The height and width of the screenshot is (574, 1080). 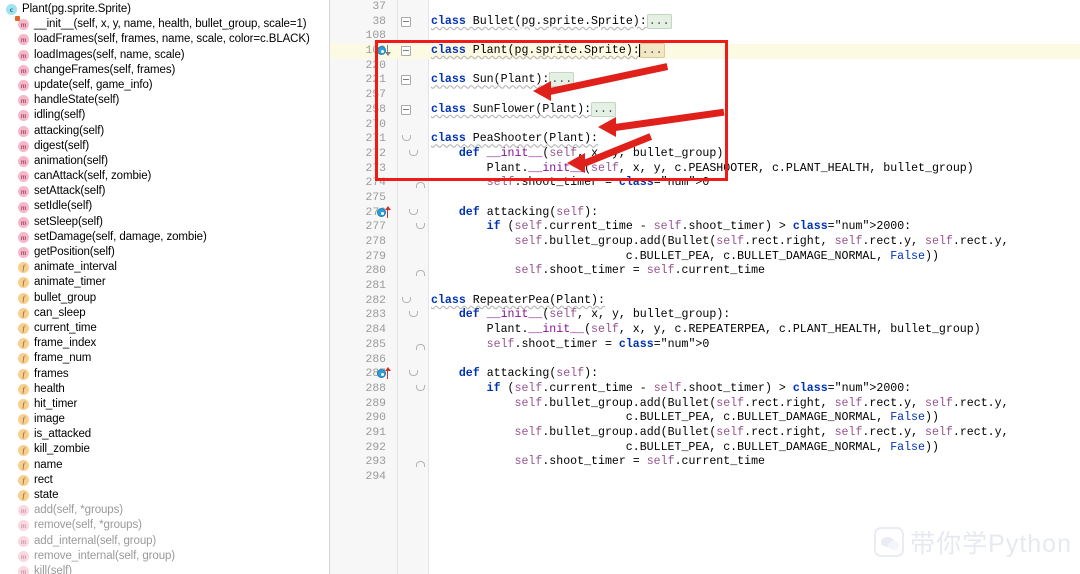 What do you see at coordinates (705, 66) in the screenshot?
I see `code-line: 220` at bounding box center [705, 66].